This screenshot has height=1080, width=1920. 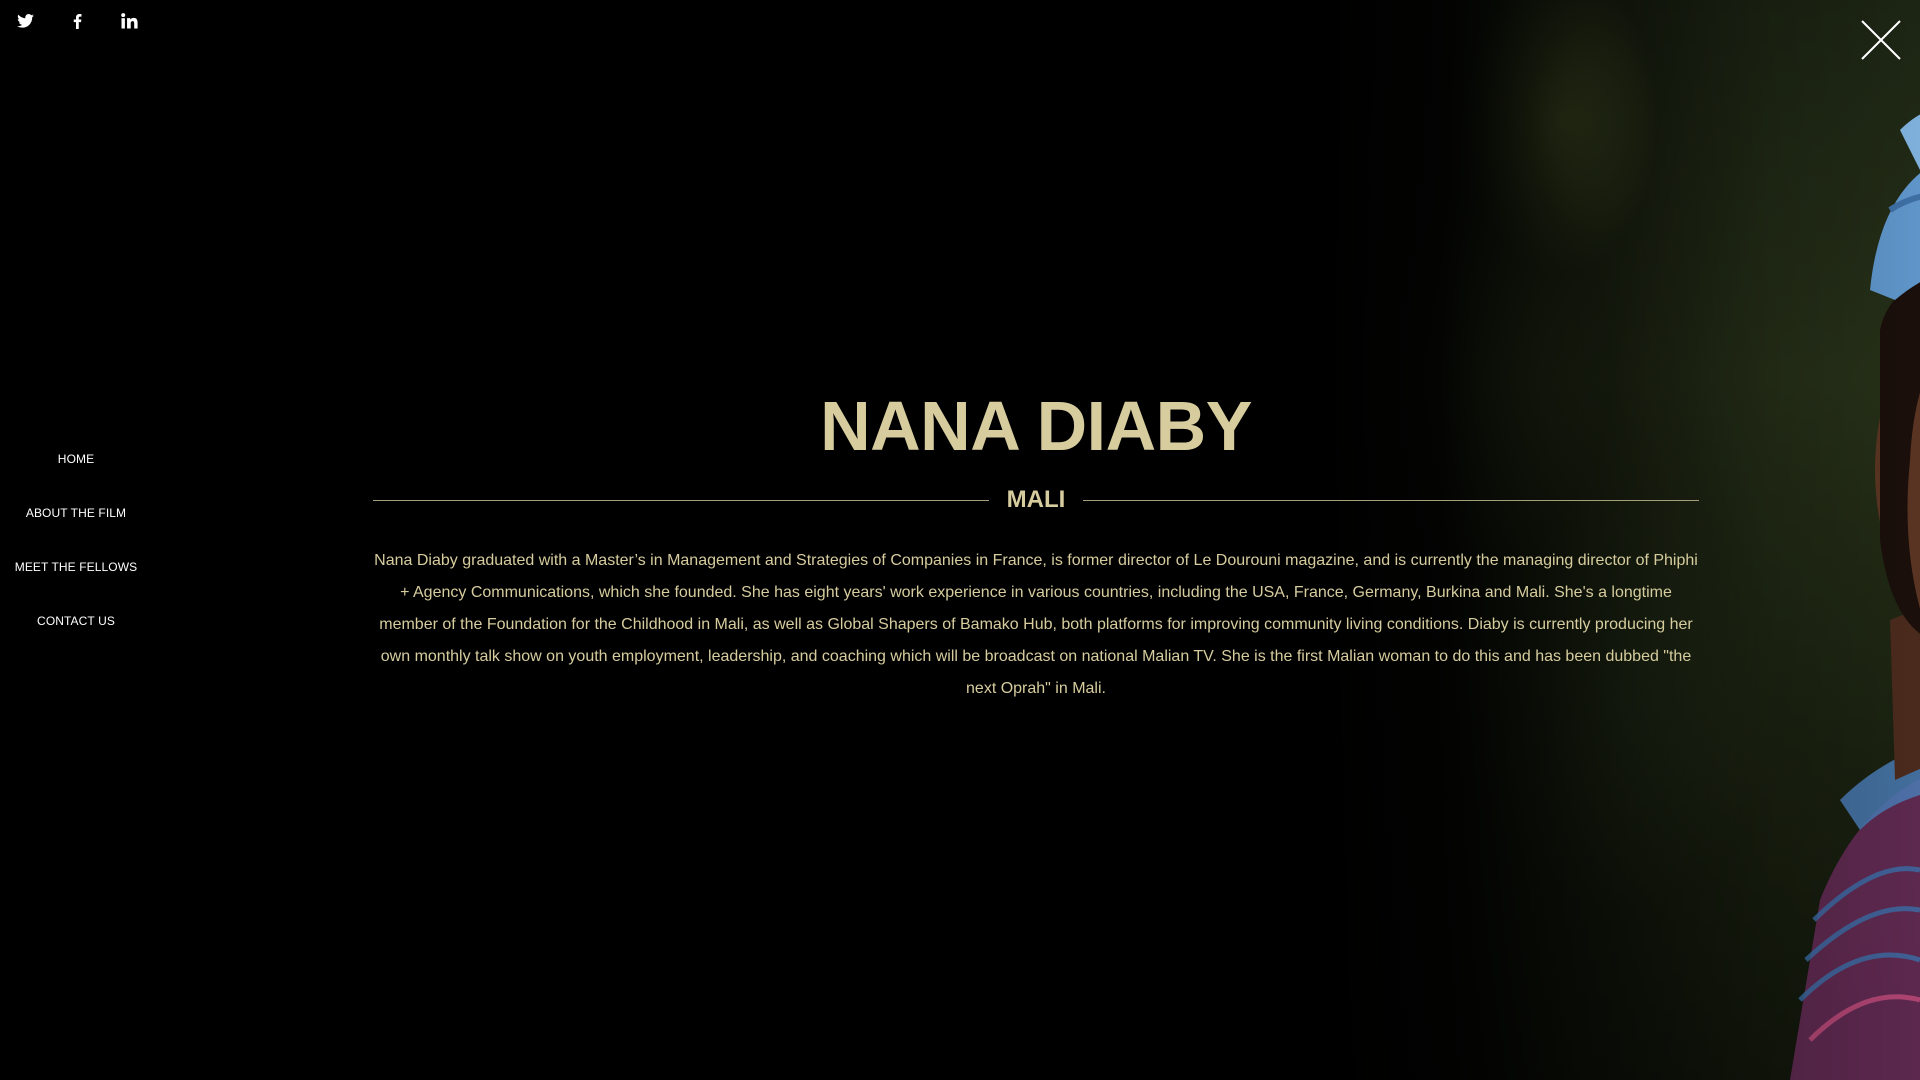 What do you see at coordinates (681, 500) in the screenshot?
I see `divider-line-left` at bounding box center [681, 500].